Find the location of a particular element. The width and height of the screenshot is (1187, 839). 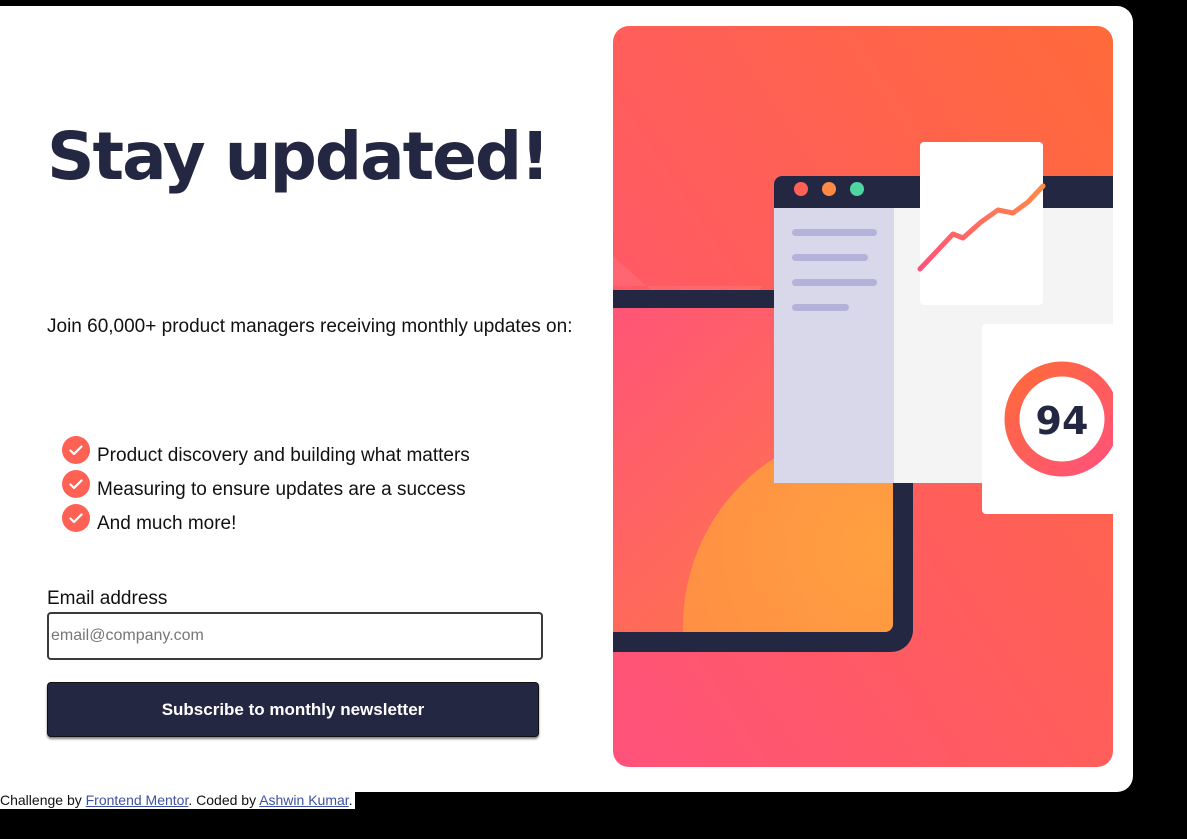

attribution-middle: . Coded by is located at coordinates (224, 800).